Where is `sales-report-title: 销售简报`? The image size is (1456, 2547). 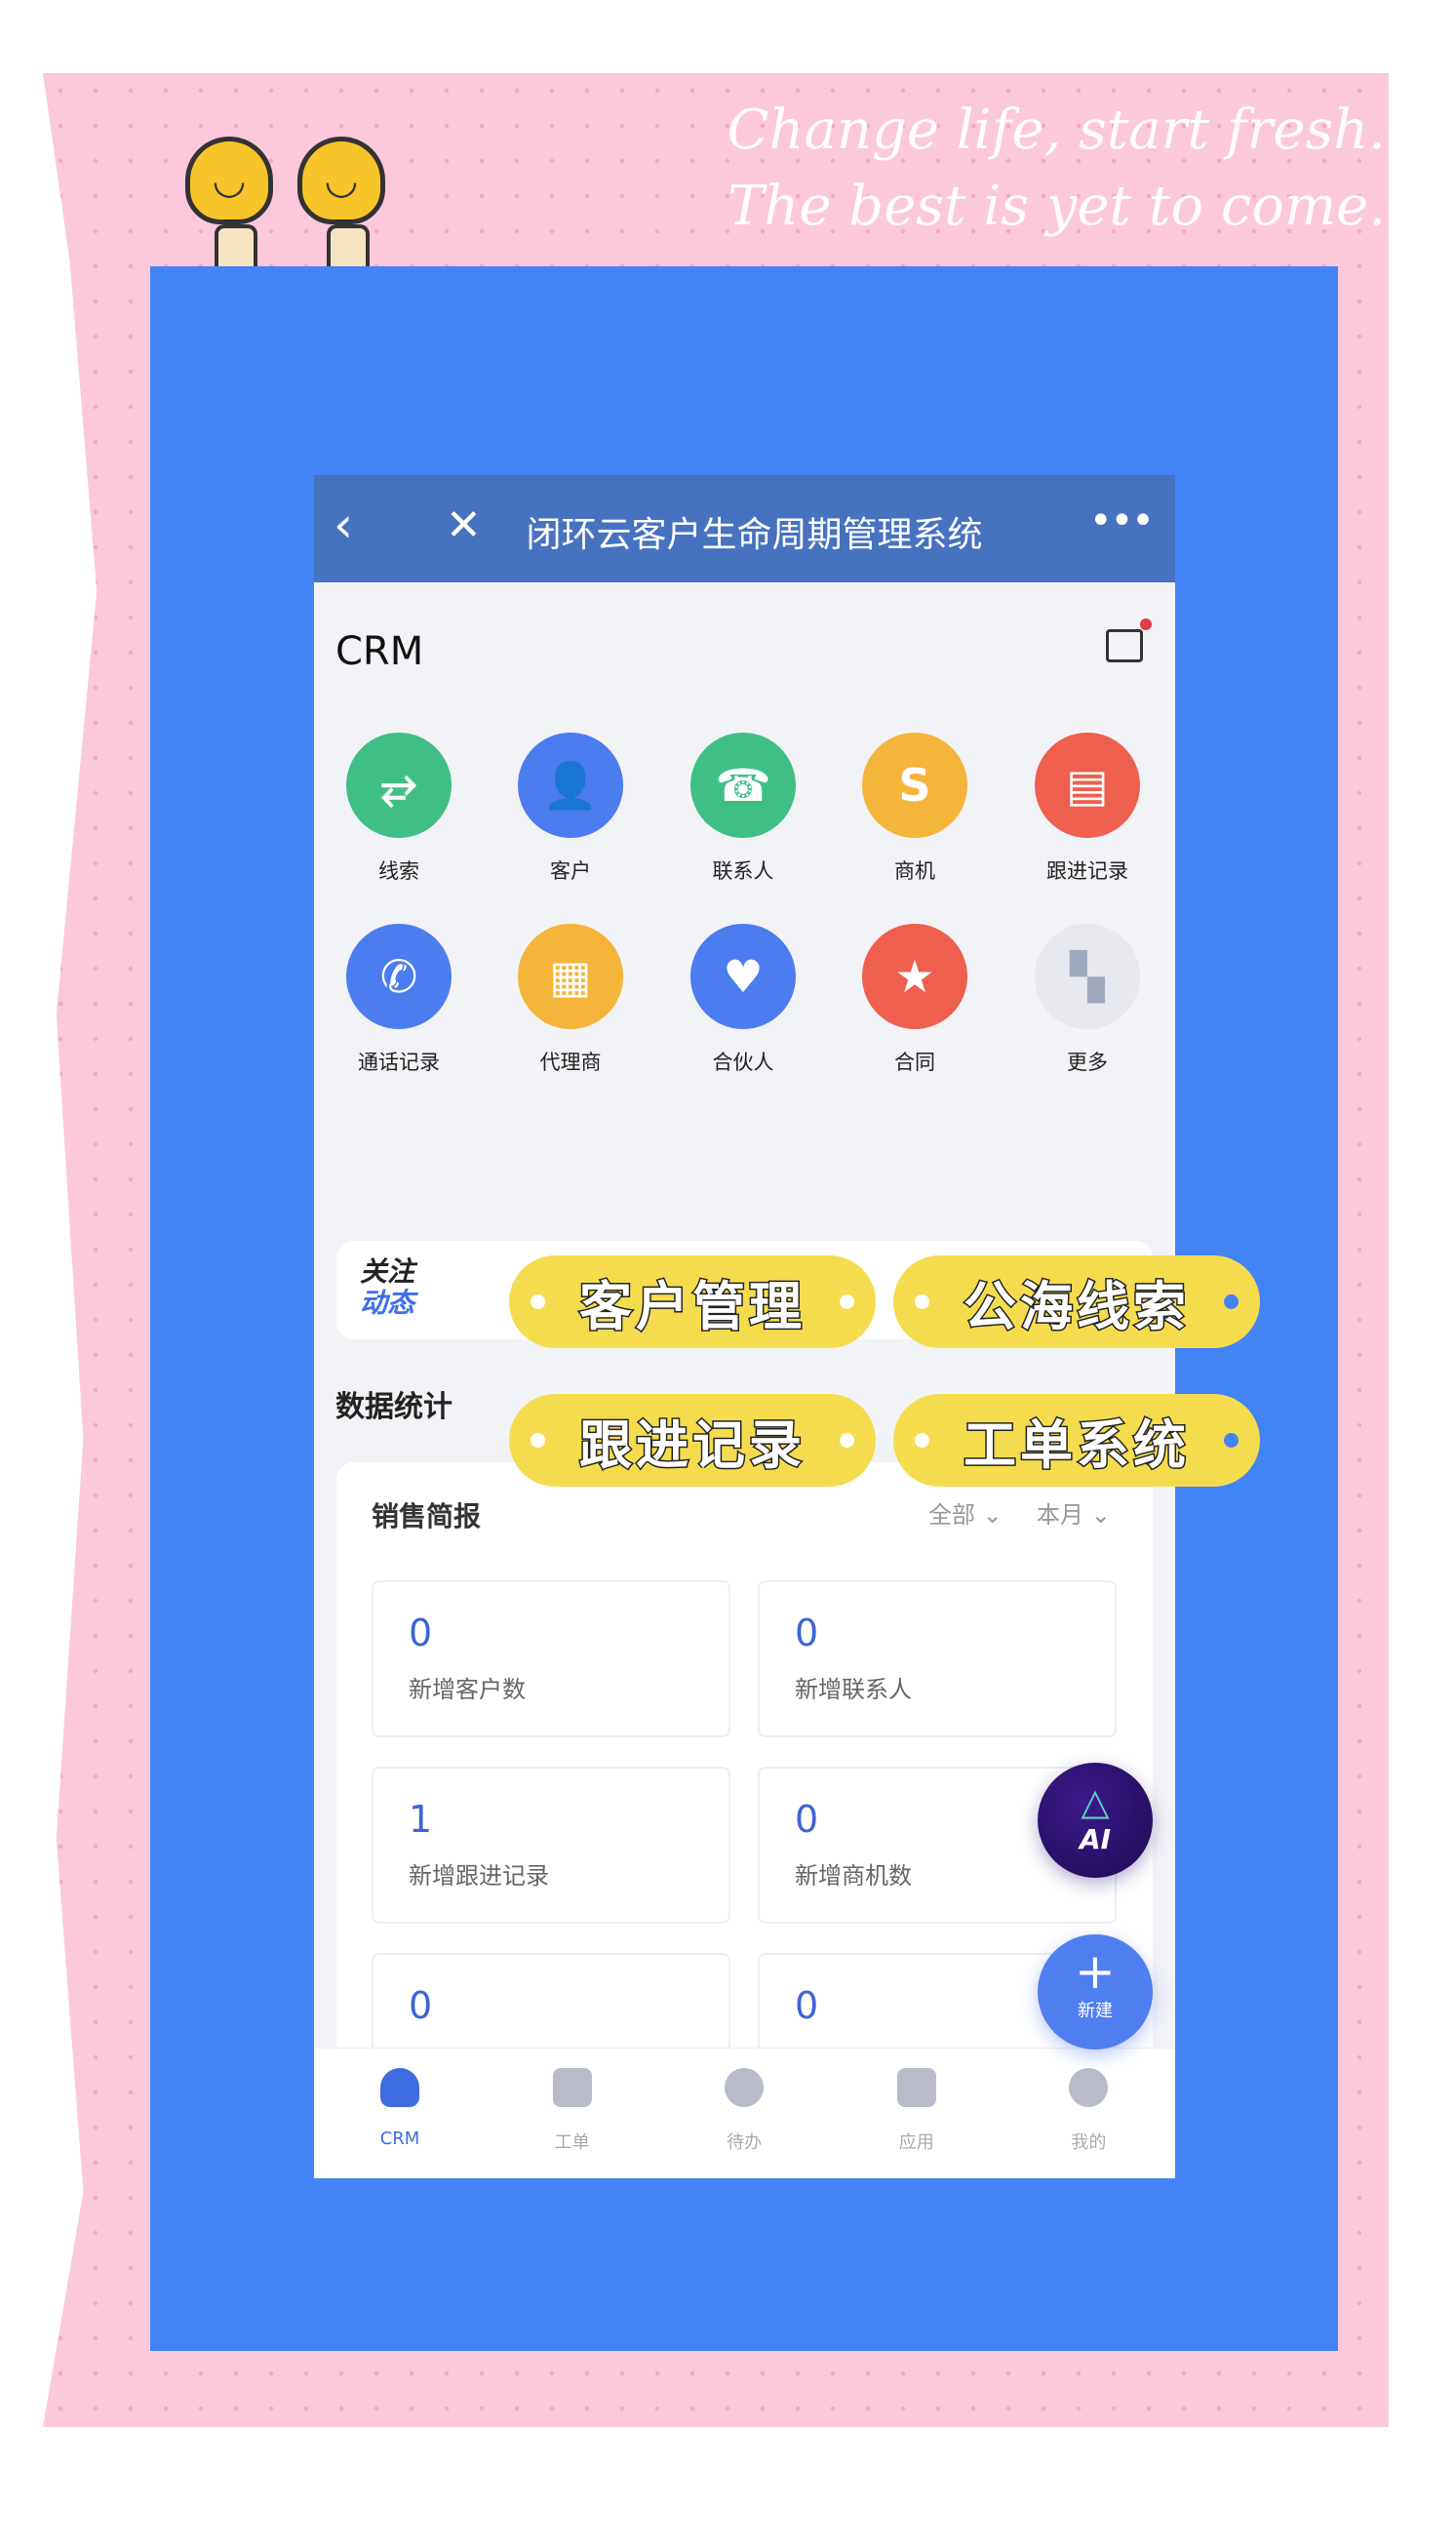
sales-report-title: 销售简报 is located at coordinates (427, 1516).